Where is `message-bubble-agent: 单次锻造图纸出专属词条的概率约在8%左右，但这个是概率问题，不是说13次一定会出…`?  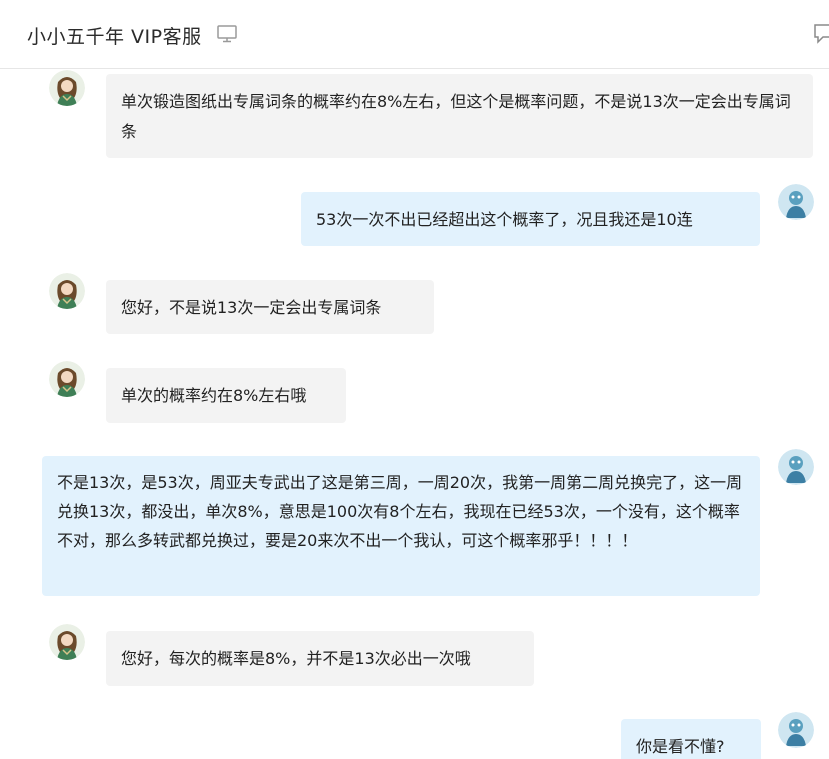 message-bubble-agent: 单次锻造图纸出专属词条的概率约在8%左右，但这个是概率问题，不是说13次一定会出… is located at coordinates (459, 116).